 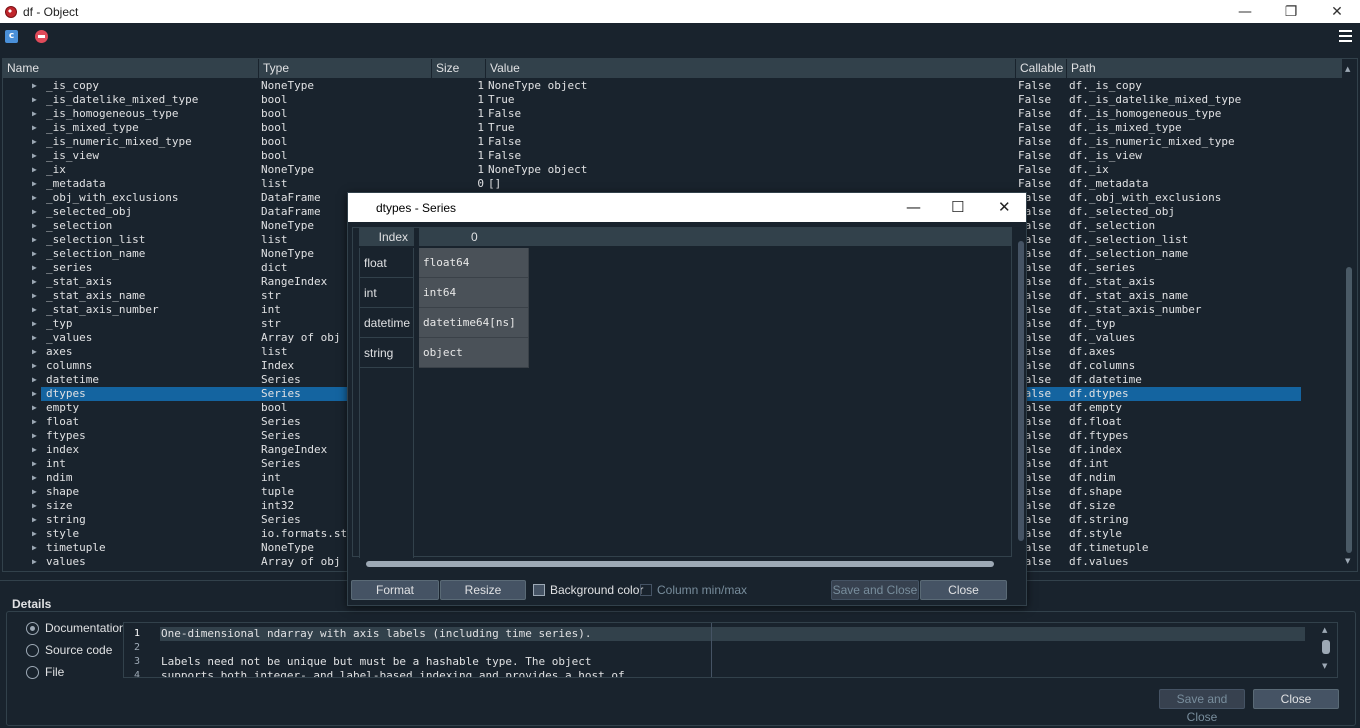 I want to click on index-header: Index, so click(x=386, y=237).